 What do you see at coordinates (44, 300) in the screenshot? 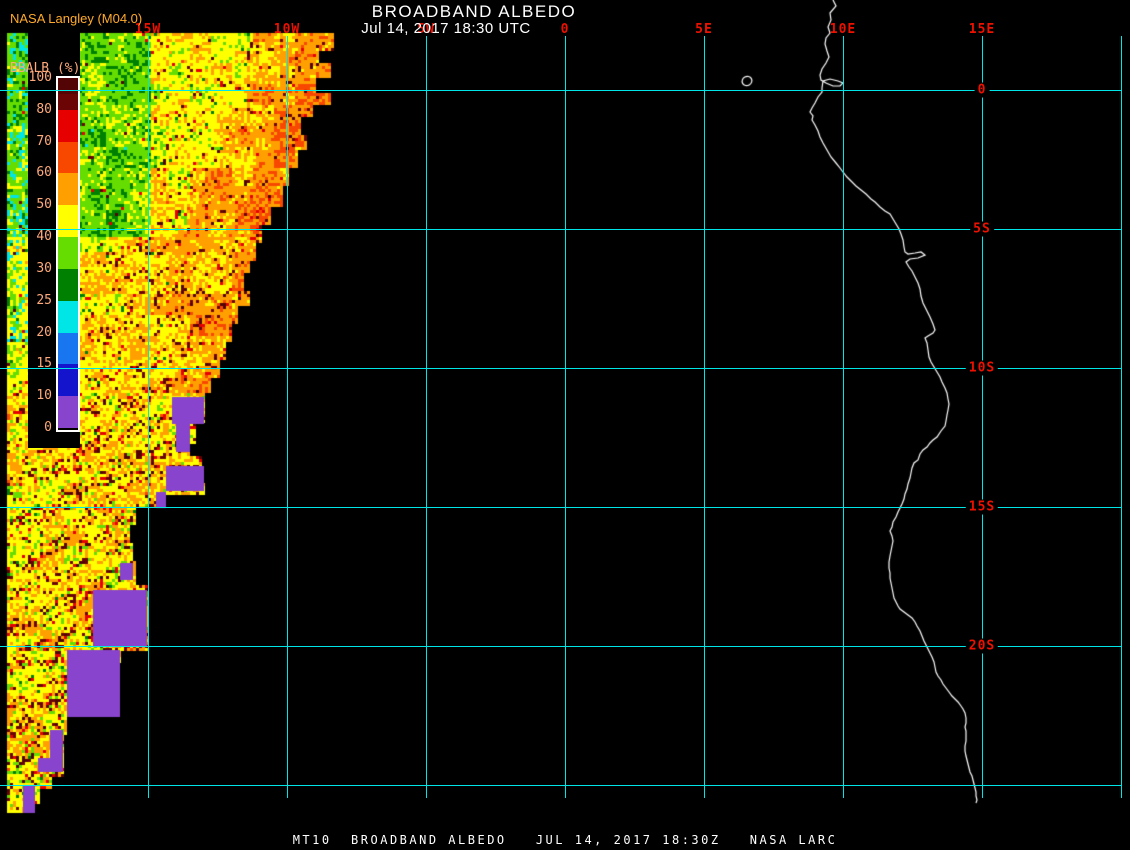
I see `legend-tick-label: 25` at bounding box center [44, 300].